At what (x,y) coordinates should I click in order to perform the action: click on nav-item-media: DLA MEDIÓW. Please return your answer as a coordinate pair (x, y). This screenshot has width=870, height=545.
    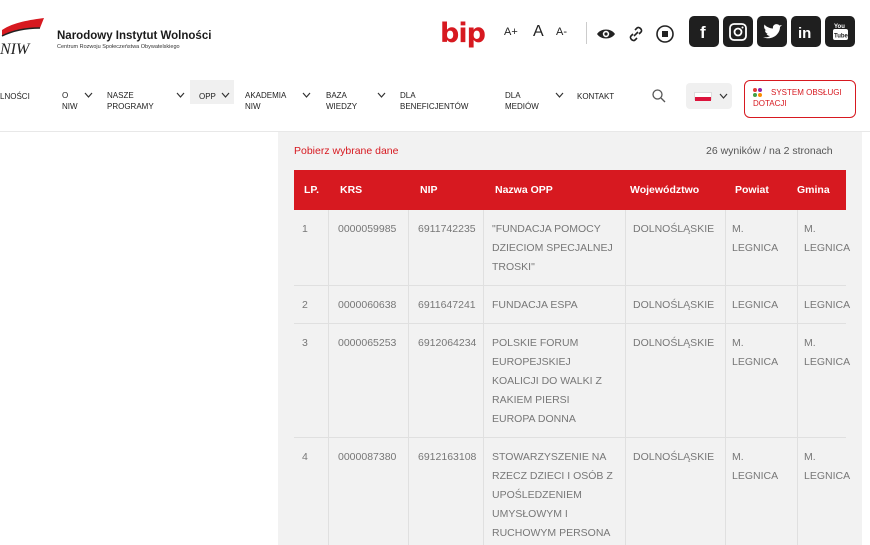
    Looking at the image, I should click on (525, 101).